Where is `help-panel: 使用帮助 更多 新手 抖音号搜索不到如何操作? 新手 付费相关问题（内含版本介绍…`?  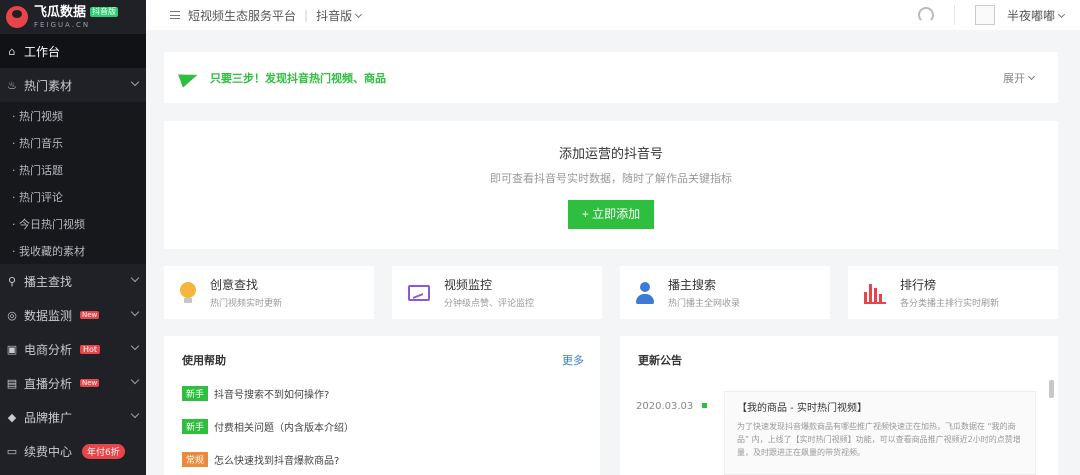 help-panel: 使用帮助 更多 新手 抖音号搜索不到如何操作? 新手 付费相关问题（内含版本介绍… is located at coordinates (382, 405).